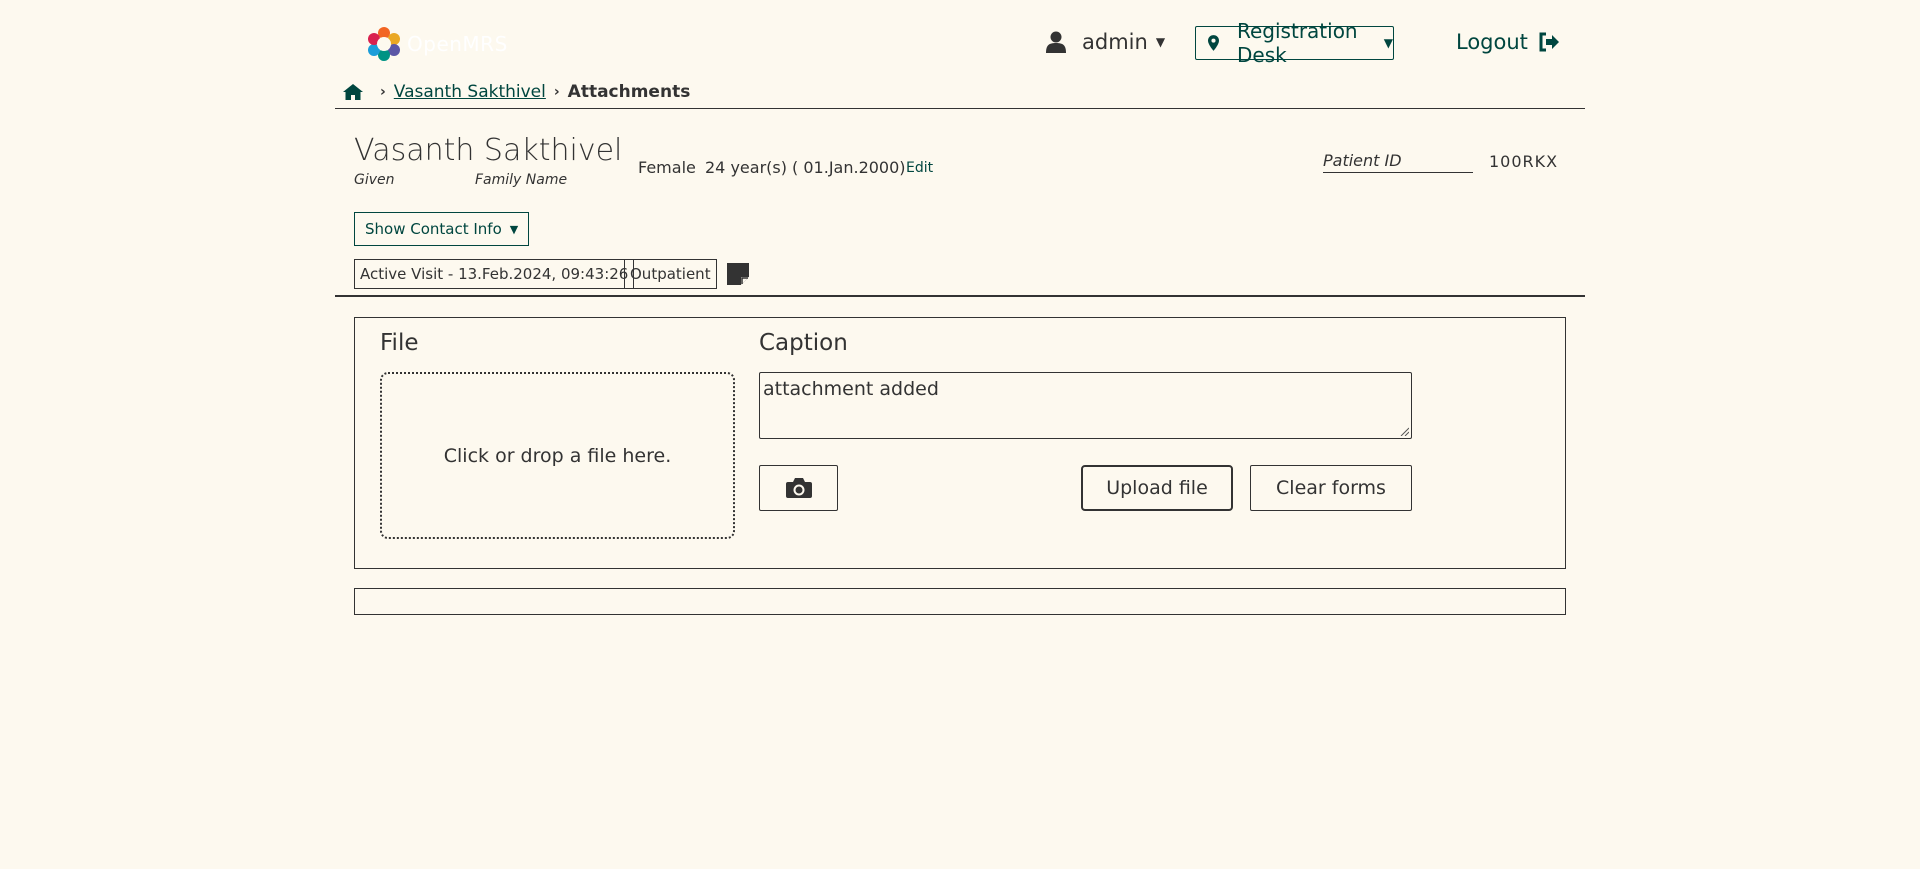  Describe the element at coordinates (433, 229) in the screenshot. I see `contact-toggle-label: Show Contact Info` at that location.